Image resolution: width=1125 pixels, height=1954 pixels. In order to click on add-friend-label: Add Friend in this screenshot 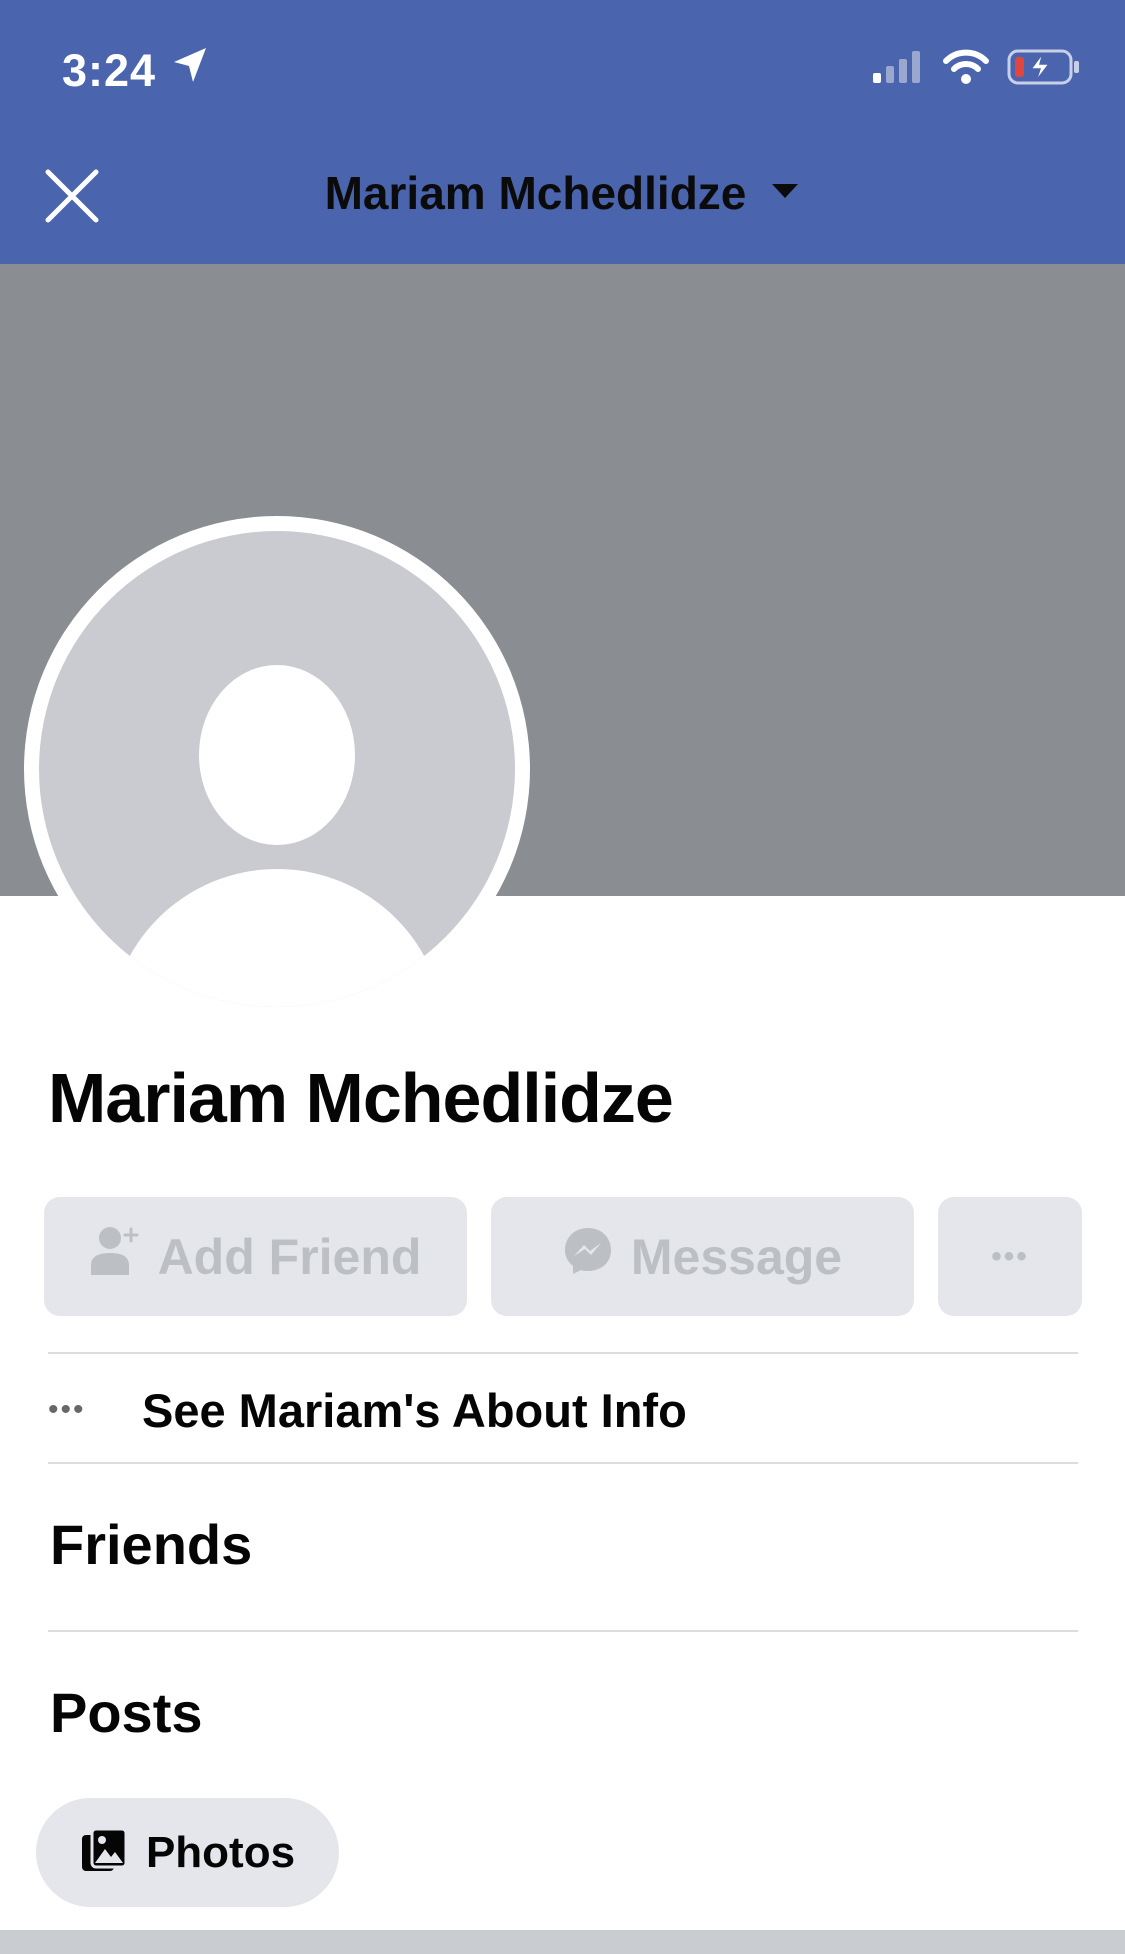, I will do `click(289, 1256)`.